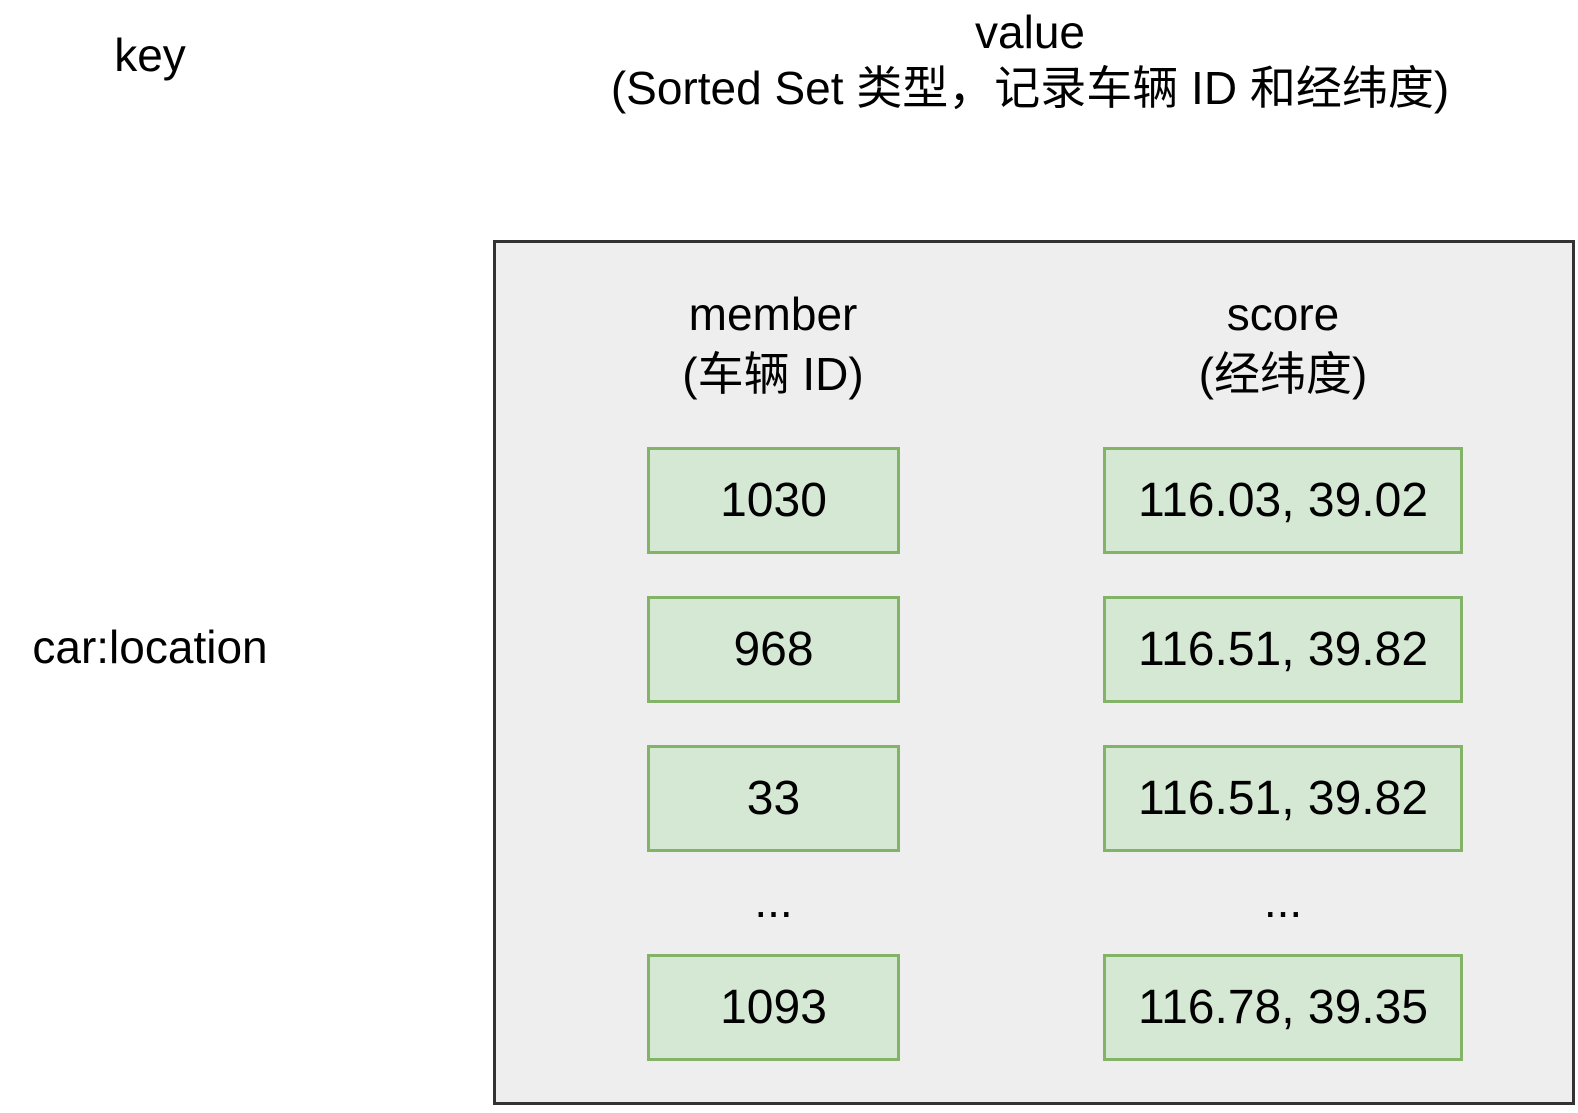  What do you see at coordinates (773, 374) in the screenshot?
I see `member-header-line2: (车辆 ID)` at bounding box center [773, 374].